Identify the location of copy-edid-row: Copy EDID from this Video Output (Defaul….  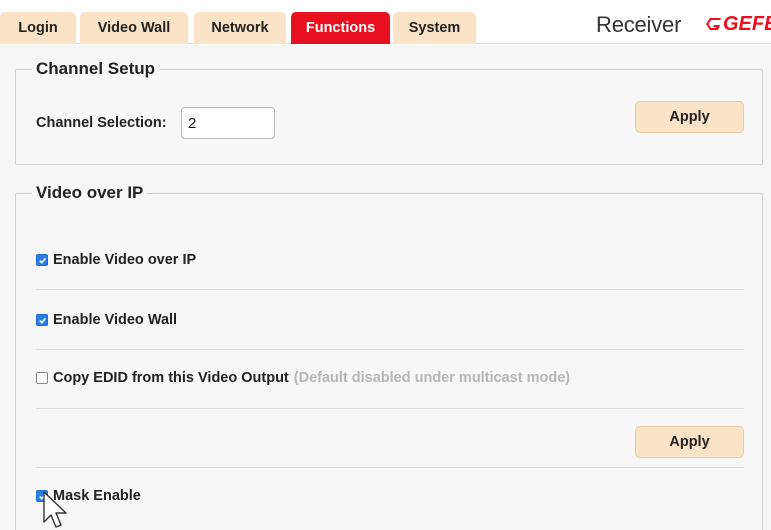
(303, 378).